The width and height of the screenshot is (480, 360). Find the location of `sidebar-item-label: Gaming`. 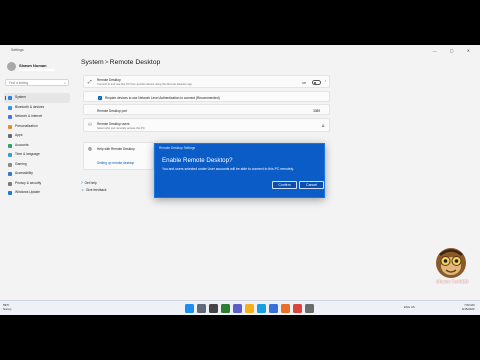

sidebar-item-label: Gaming is located at coordinates (21, 163).